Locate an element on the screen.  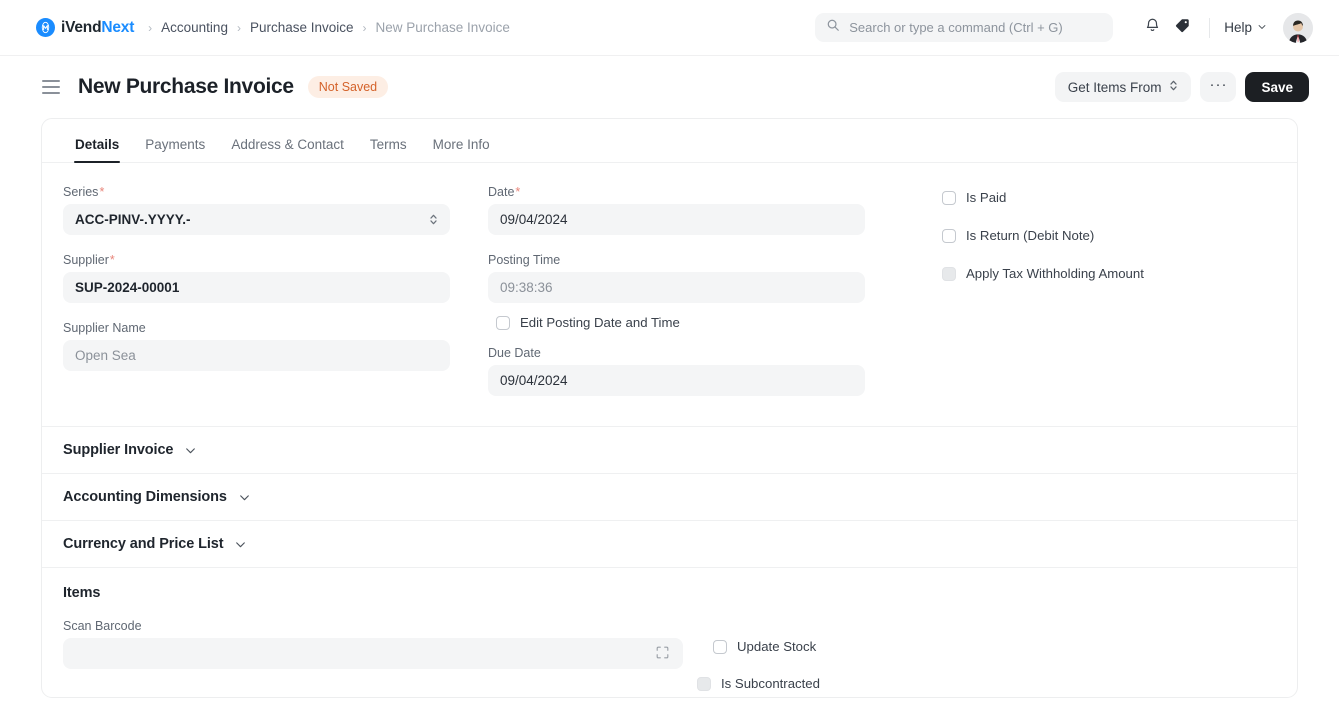
notifications-button is located at coordinates (1152, 28).